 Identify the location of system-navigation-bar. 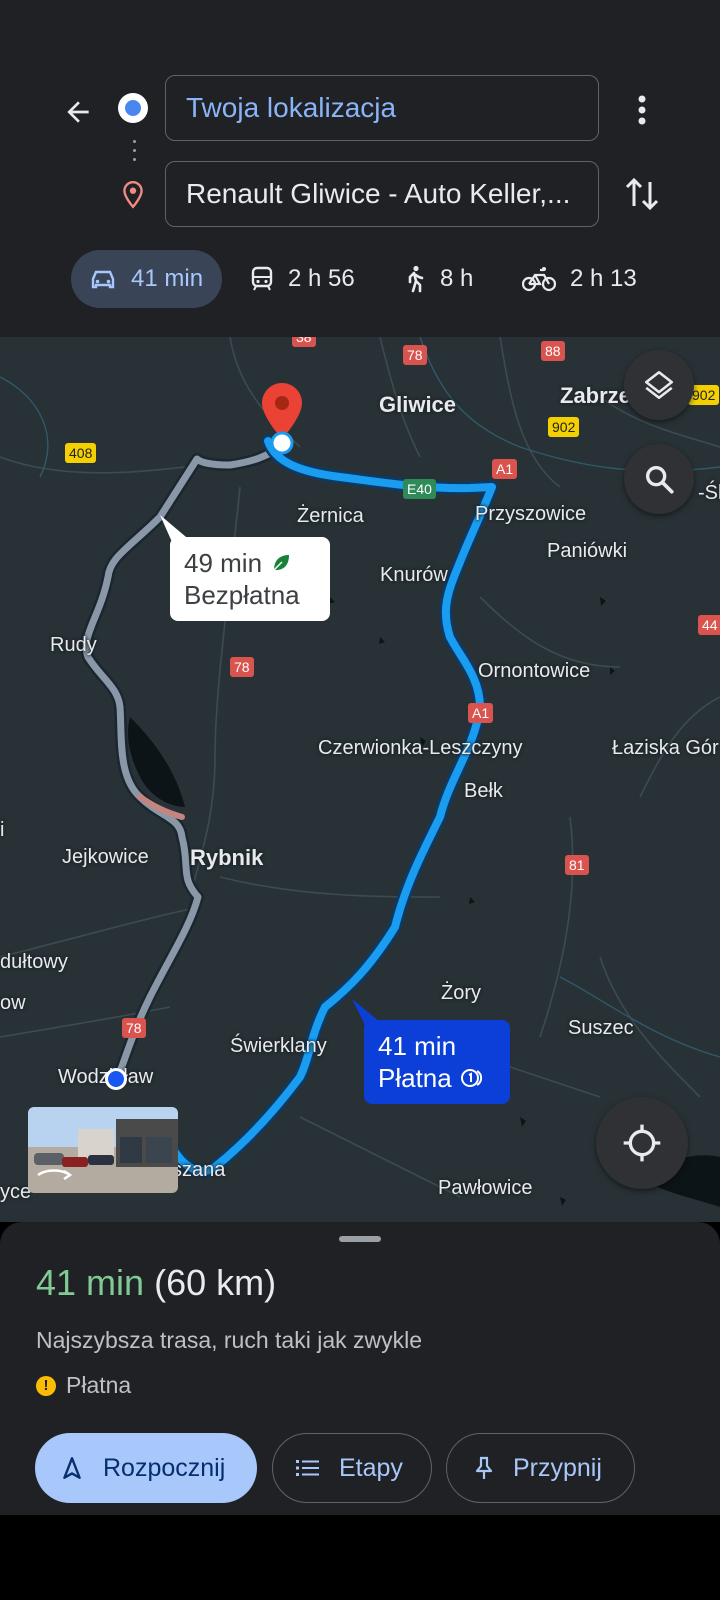
(360, 1557).